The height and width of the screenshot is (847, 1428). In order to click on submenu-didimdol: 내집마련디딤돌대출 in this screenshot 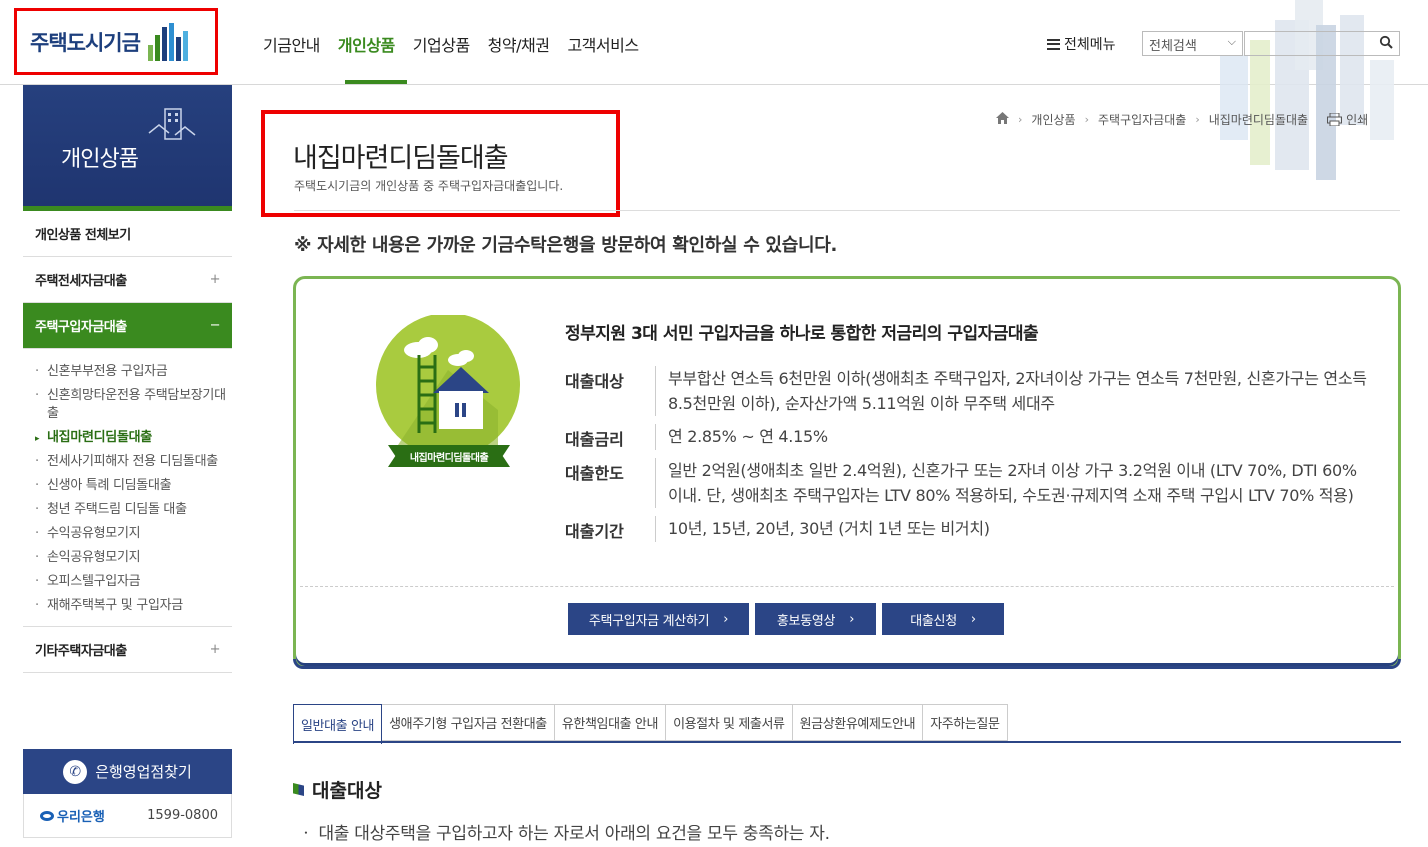, I will do `click(132, 438)`.